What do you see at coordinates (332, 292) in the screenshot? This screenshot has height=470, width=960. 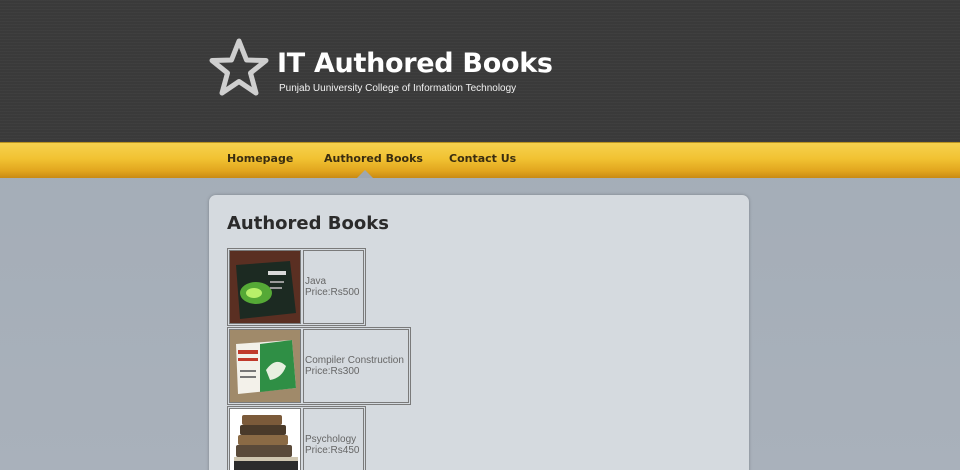 I see `book-price: Price:Rs500` at bounding box center [332, 292].